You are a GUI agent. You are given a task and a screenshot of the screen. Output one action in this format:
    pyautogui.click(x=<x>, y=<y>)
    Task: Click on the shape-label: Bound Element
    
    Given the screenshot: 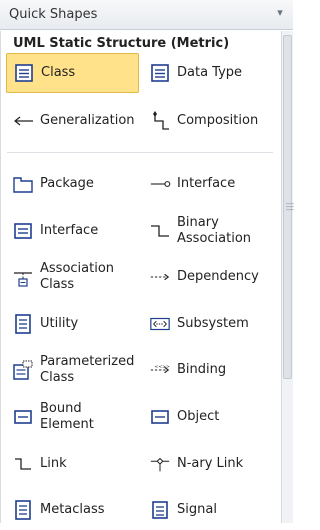 What is the action you would take?
    pyautogui.click(x=67, y=416)
    